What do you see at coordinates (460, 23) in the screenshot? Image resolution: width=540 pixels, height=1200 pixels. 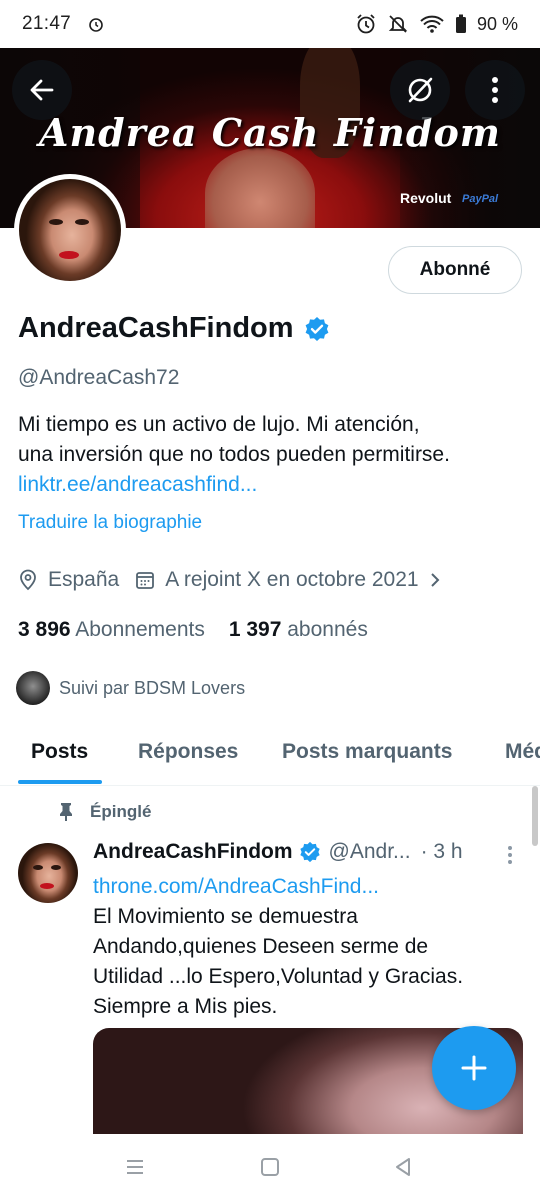 I see `battery-icon` at bounding box center [460, 23].